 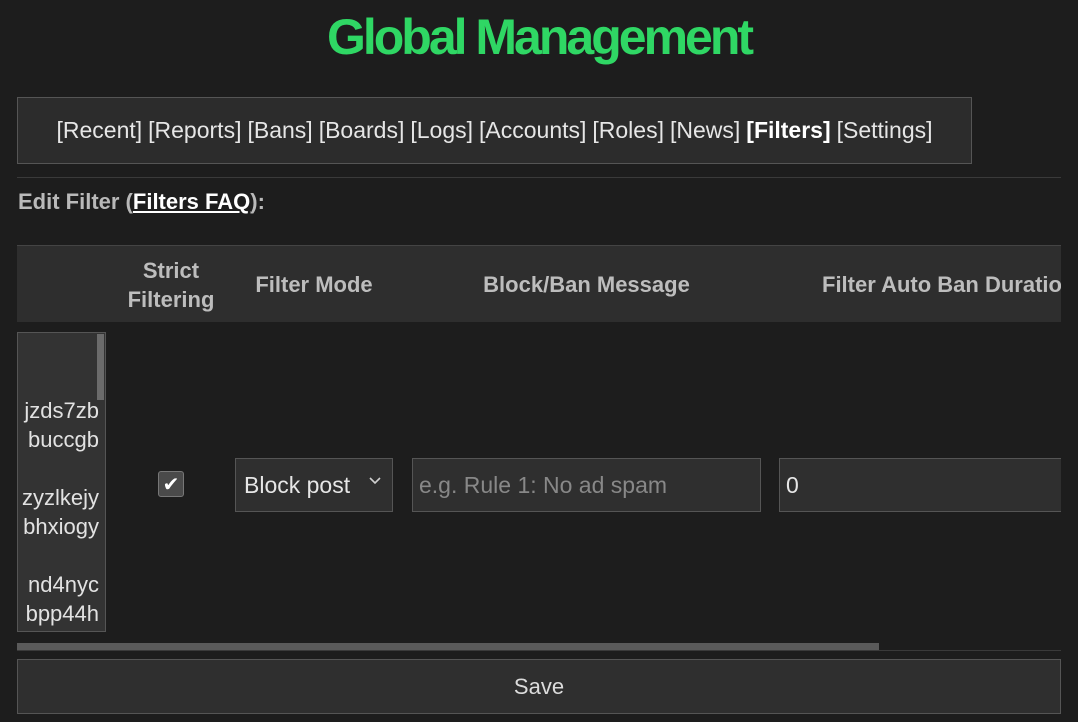 I want to click on edit-filter-suffix: ):, so click(x=257, y=201).